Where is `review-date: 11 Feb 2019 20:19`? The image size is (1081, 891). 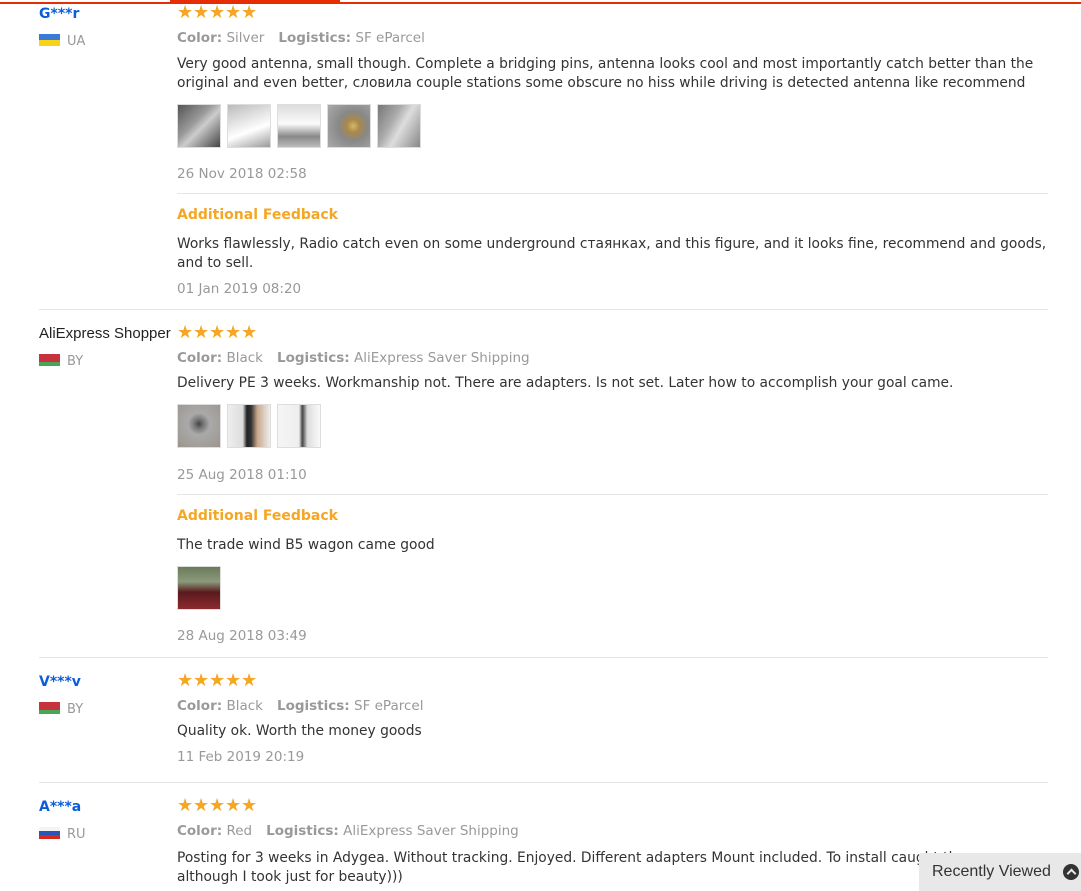 review-date: 11 Feb 2019 20:19 is located at coordinates (241, 757).